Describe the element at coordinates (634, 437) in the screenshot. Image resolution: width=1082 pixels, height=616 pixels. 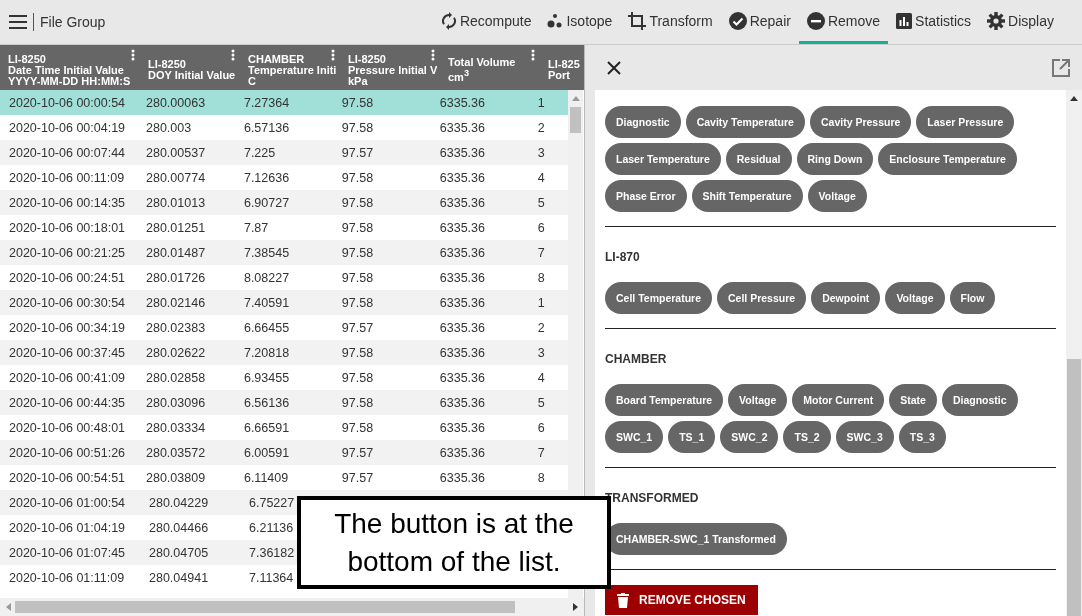
I see `chip: SWC_1` at that location.